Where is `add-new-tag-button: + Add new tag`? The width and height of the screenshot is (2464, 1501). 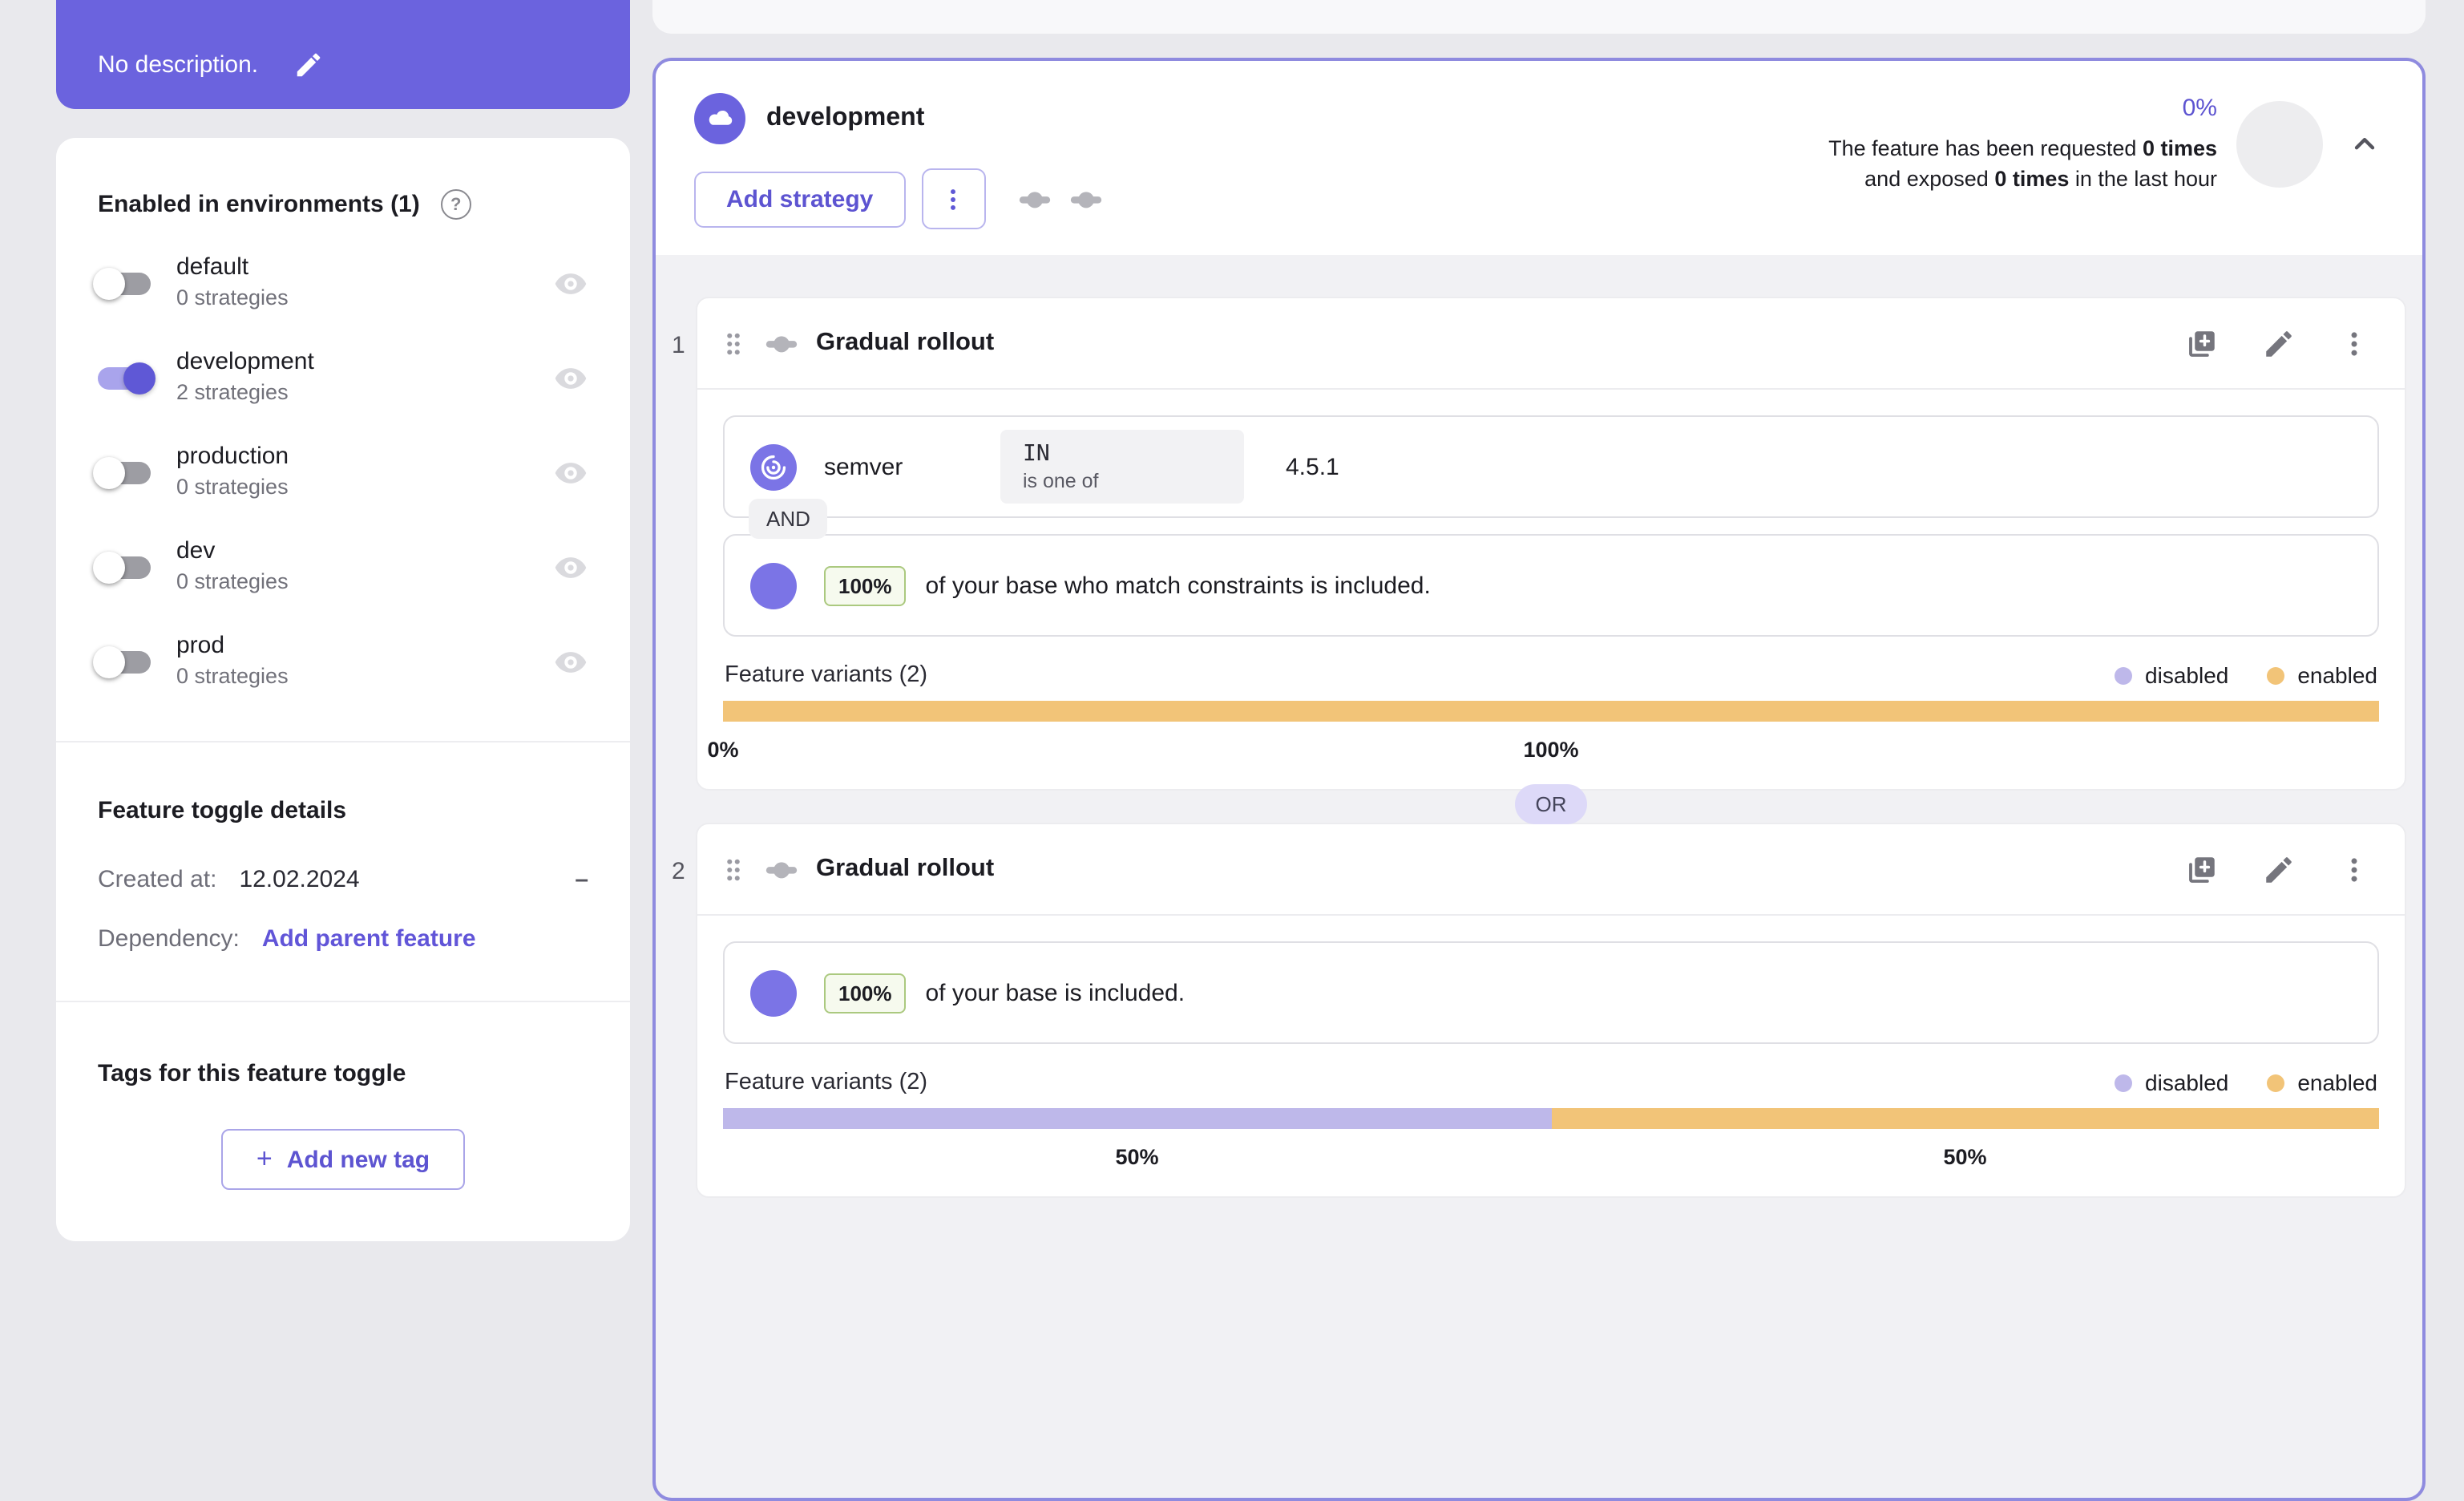
add-new-tag-button: + Add new tag is located at coordinates (343, 1159).